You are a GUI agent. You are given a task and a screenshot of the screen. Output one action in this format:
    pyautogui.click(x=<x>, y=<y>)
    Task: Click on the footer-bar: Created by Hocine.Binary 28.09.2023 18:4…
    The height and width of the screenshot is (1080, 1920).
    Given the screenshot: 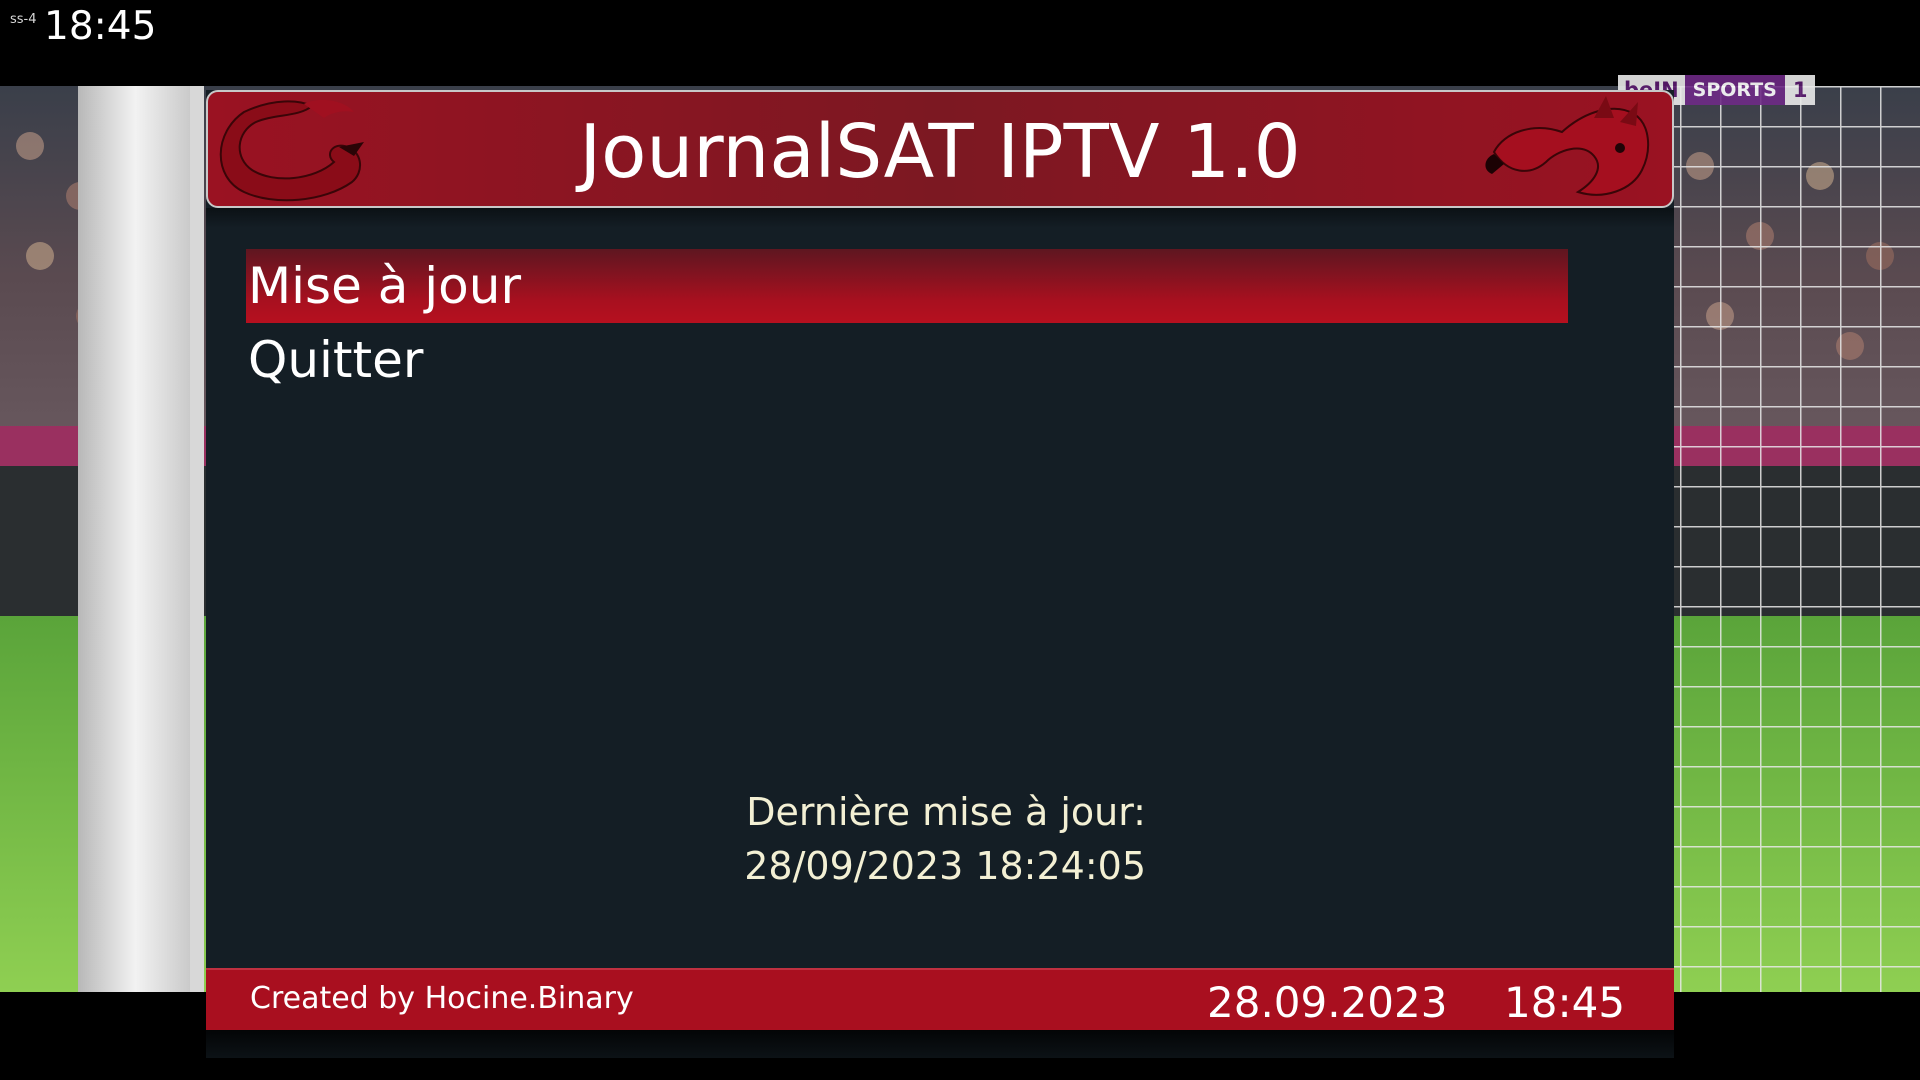 What is the action you would take?
    pyautogui.click(x=940, y=999)
    